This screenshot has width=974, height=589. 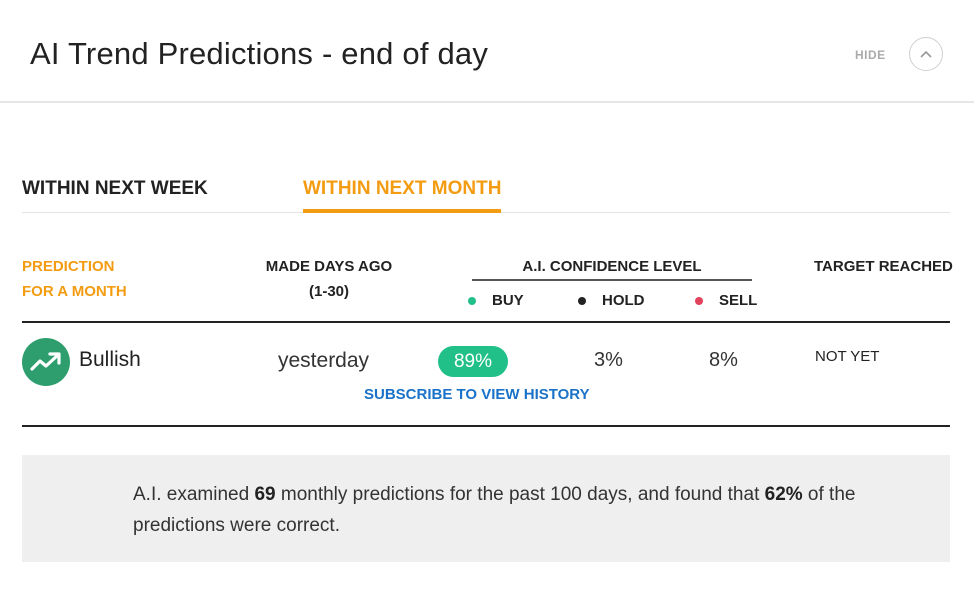 What do you see at coordinates (473, 361) in the screenshot?
I see `buy-confidence-badge: 89%` at bounding box center [473, 361].